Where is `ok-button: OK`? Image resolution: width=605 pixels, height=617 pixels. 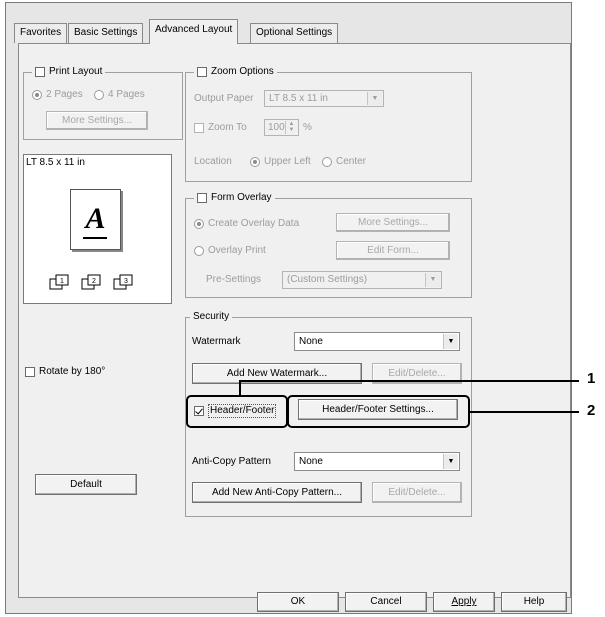
ok-button: OK is located at coordinates (298, 602).